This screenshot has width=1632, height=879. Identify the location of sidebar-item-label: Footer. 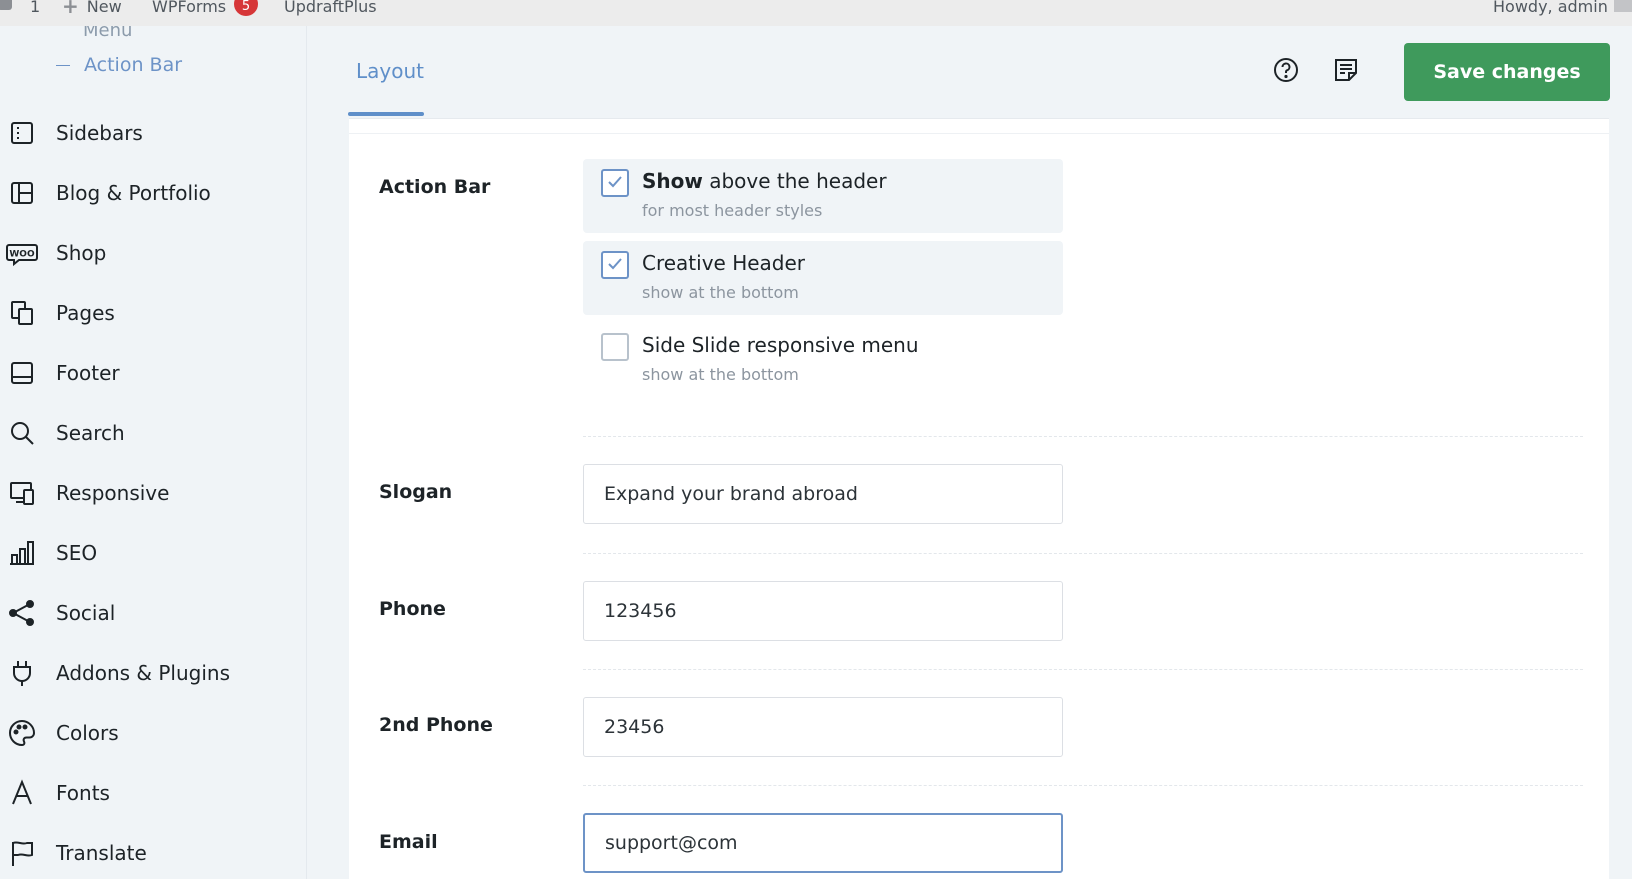
(88, 373).